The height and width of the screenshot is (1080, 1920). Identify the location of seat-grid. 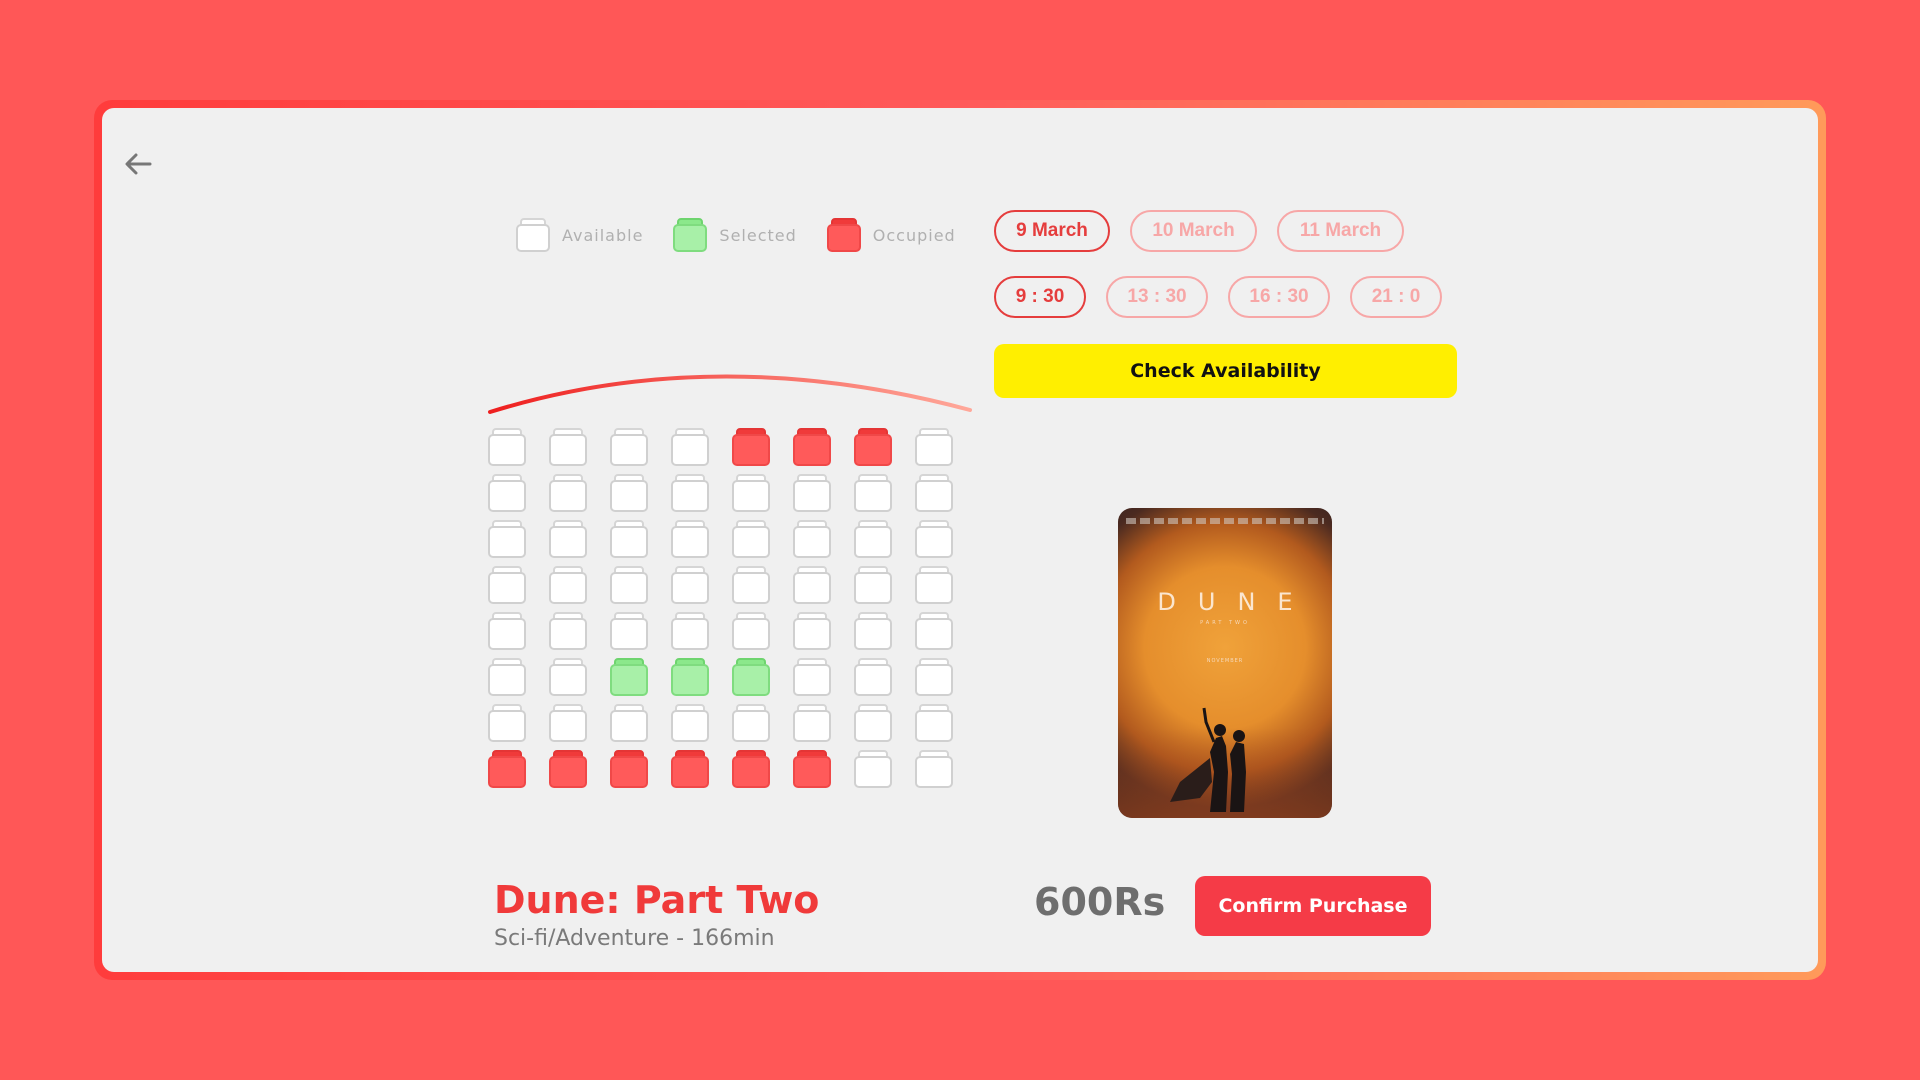
(720, 608).